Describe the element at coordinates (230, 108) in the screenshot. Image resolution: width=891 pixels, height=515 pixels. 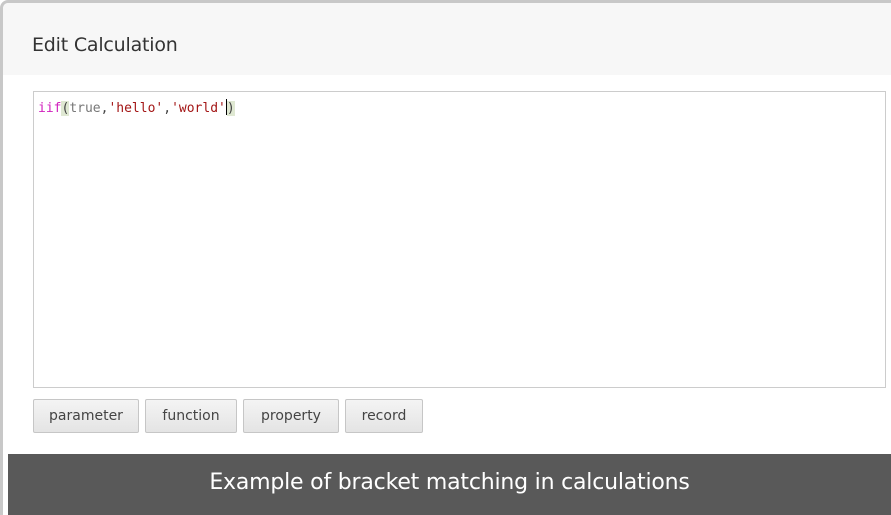
I see `matched-close-bracket: )` at that location.